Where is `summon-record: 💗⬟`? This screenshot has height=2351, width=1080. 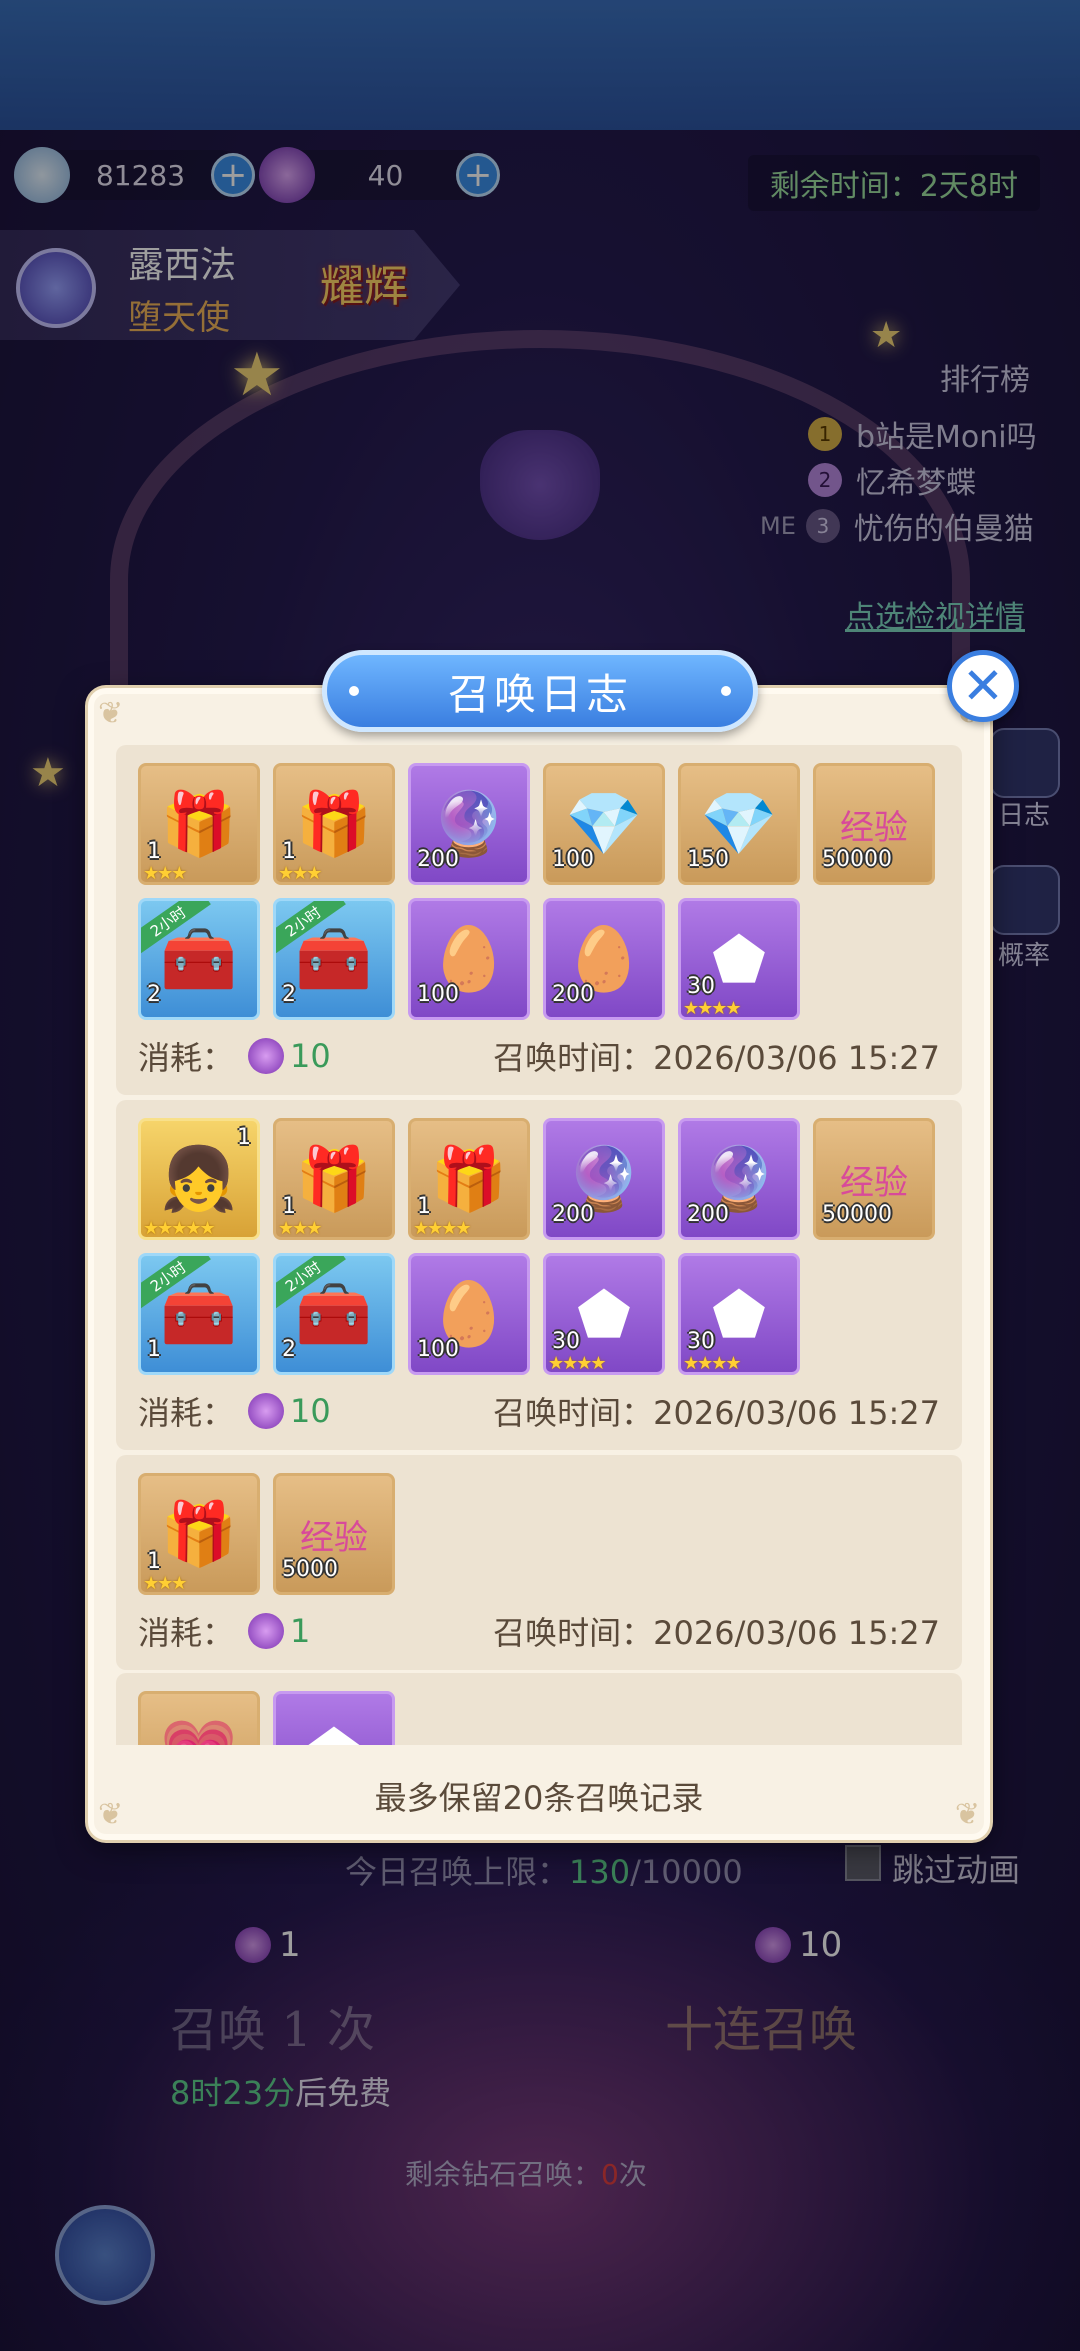 summon-record: 💗⬟ is located at coordinates (539, 1709).